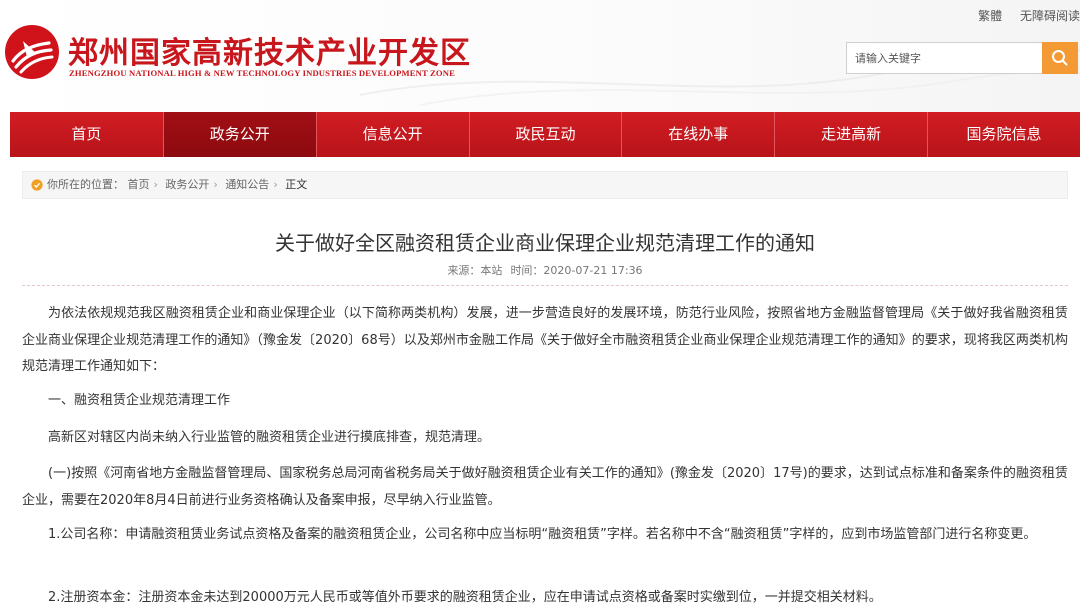 The width and height of the screenshot is (1080, 612). Describe the element at coordinates (239, 134) in the screenshot. I see `nav-item-government-affairs: 政务公开` at that location.